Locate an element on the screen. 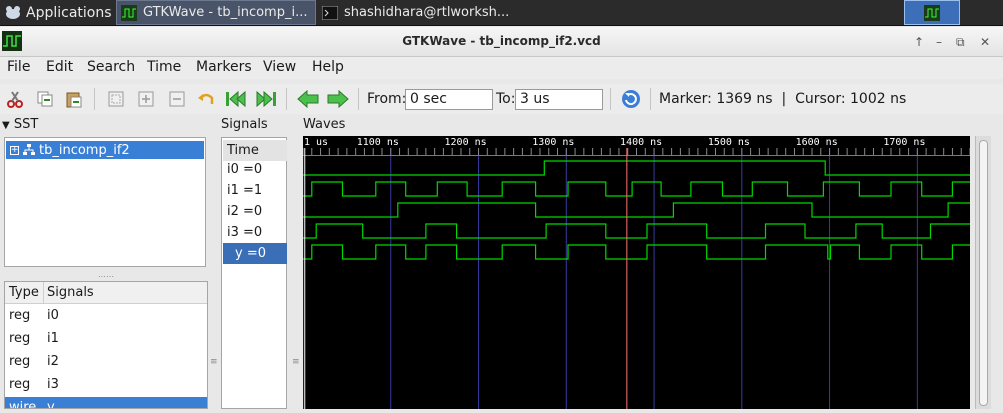 The height and width of the screenshot is (413, 1003). signal-row: i2 =0 is located at coordinates (255, 211).